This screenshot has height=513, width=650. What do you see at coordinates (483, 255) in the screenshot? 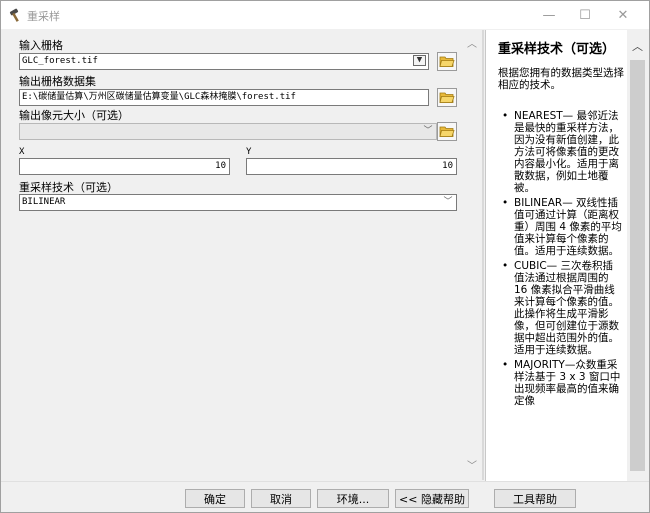
I see `pane-splitter` at bounding box center [483, 255].